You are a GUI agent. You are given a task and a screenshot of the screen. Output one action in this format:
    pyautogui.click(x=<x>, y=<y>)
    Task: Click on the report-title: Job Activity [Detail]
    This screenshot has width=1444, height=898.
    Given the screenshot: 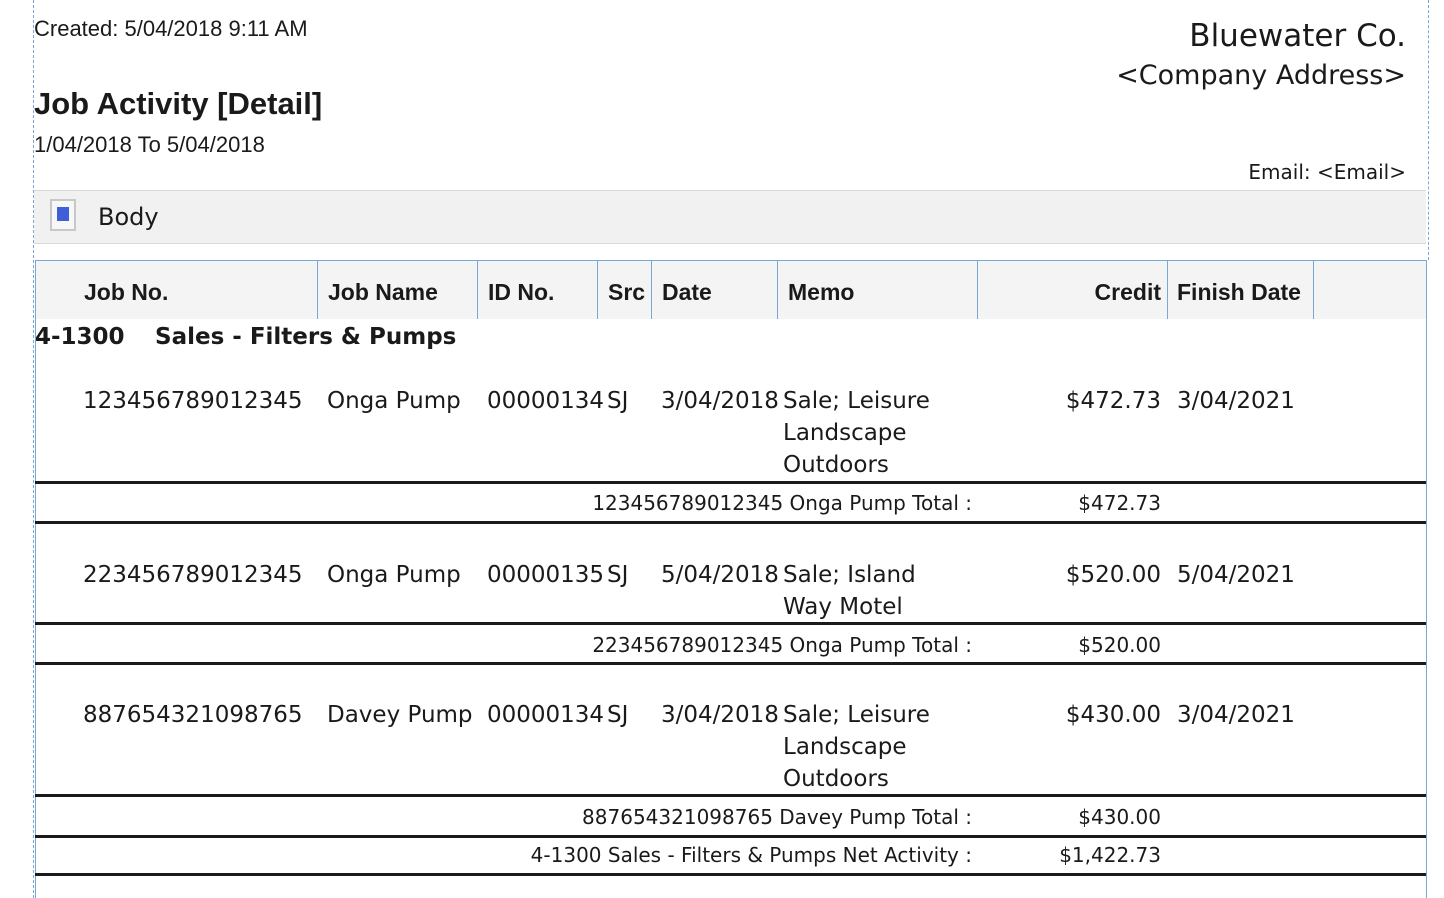 What is the action you would take?
    pyautogui.click(x=178, y=103)
    